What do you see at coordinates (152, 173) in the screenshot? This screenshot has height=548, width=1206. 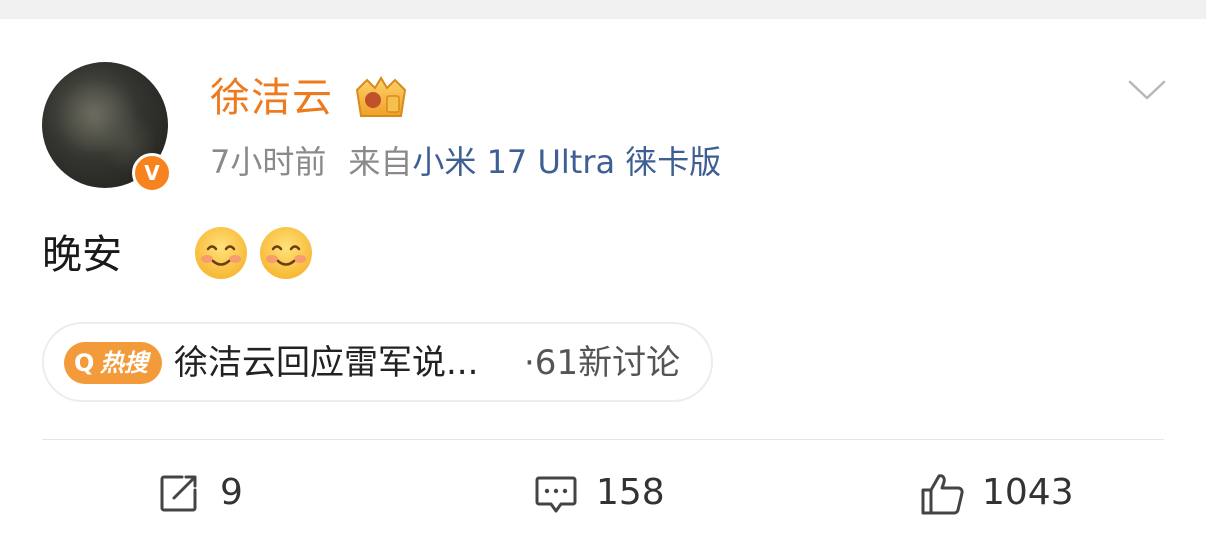 I see `verified-badge-icon: V` at bounding box center [152, 173].